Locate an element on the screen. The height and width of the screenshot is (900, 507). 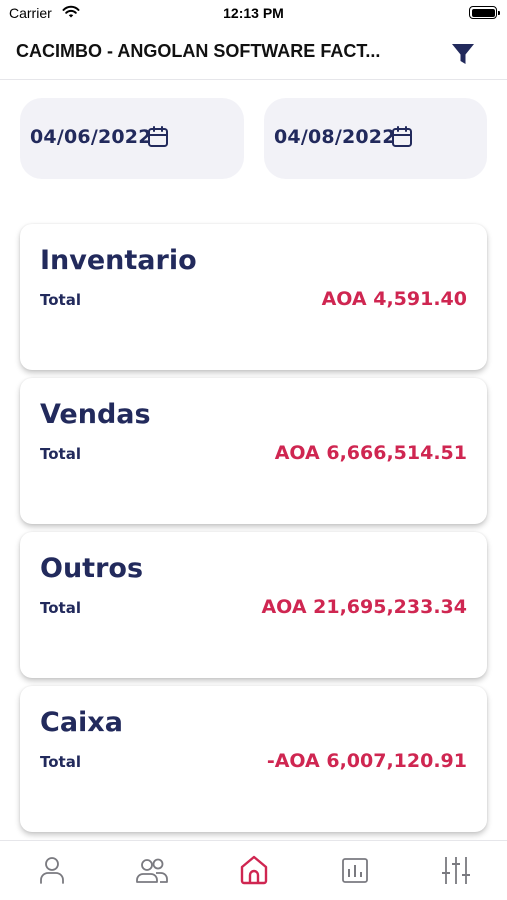
chart-icon is located at coordinates (355, 870).